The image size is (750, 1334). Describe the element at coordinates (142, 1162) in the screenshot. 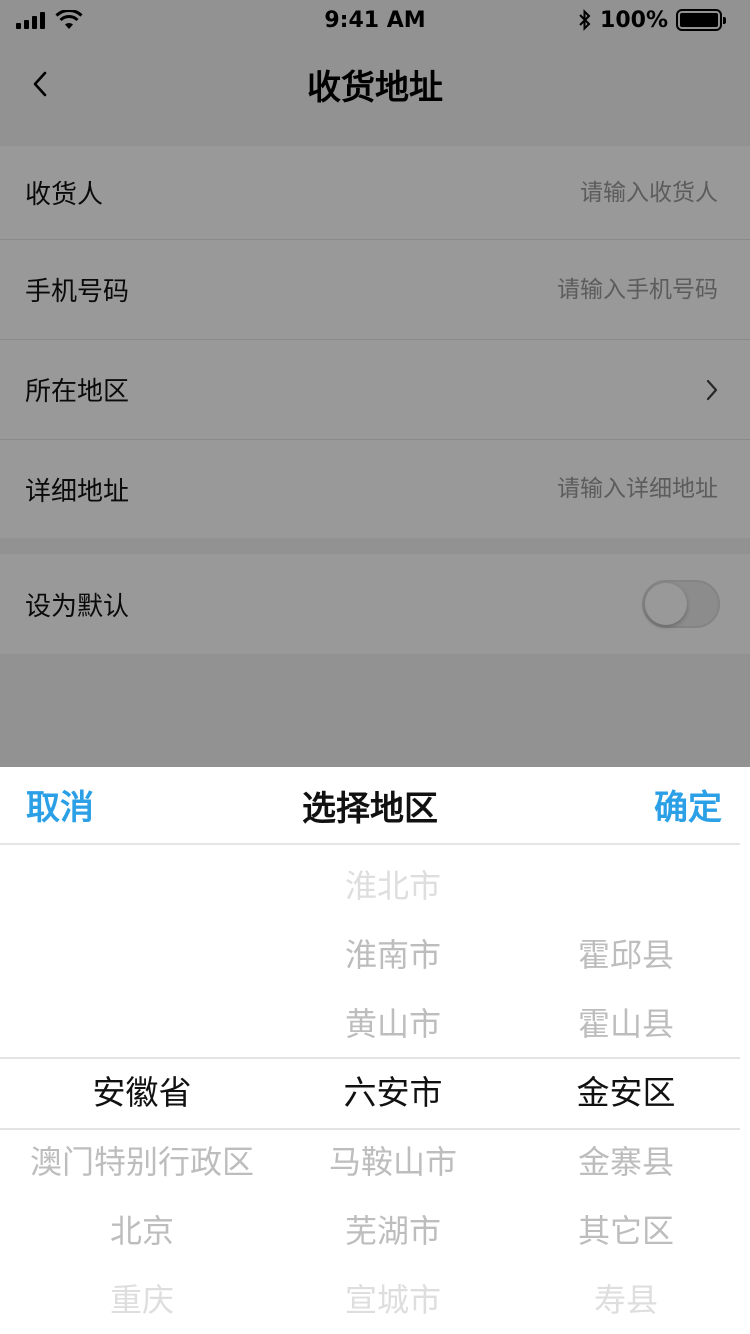

I see `province-option: 澳门特别行政区` at that location.